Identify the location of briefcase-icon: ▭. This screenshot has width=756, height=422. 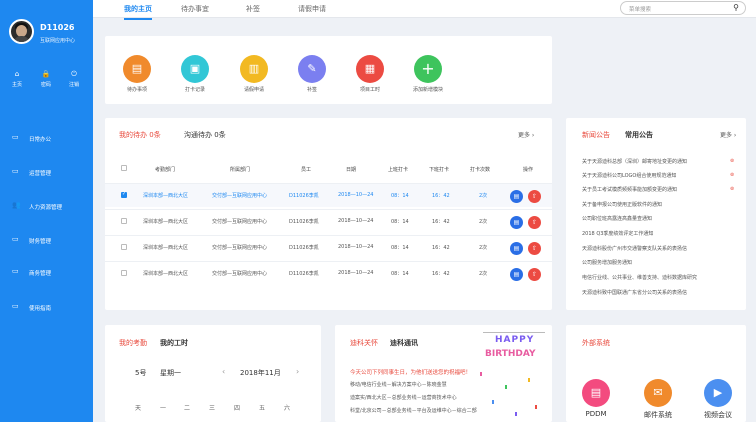
(15, 271).